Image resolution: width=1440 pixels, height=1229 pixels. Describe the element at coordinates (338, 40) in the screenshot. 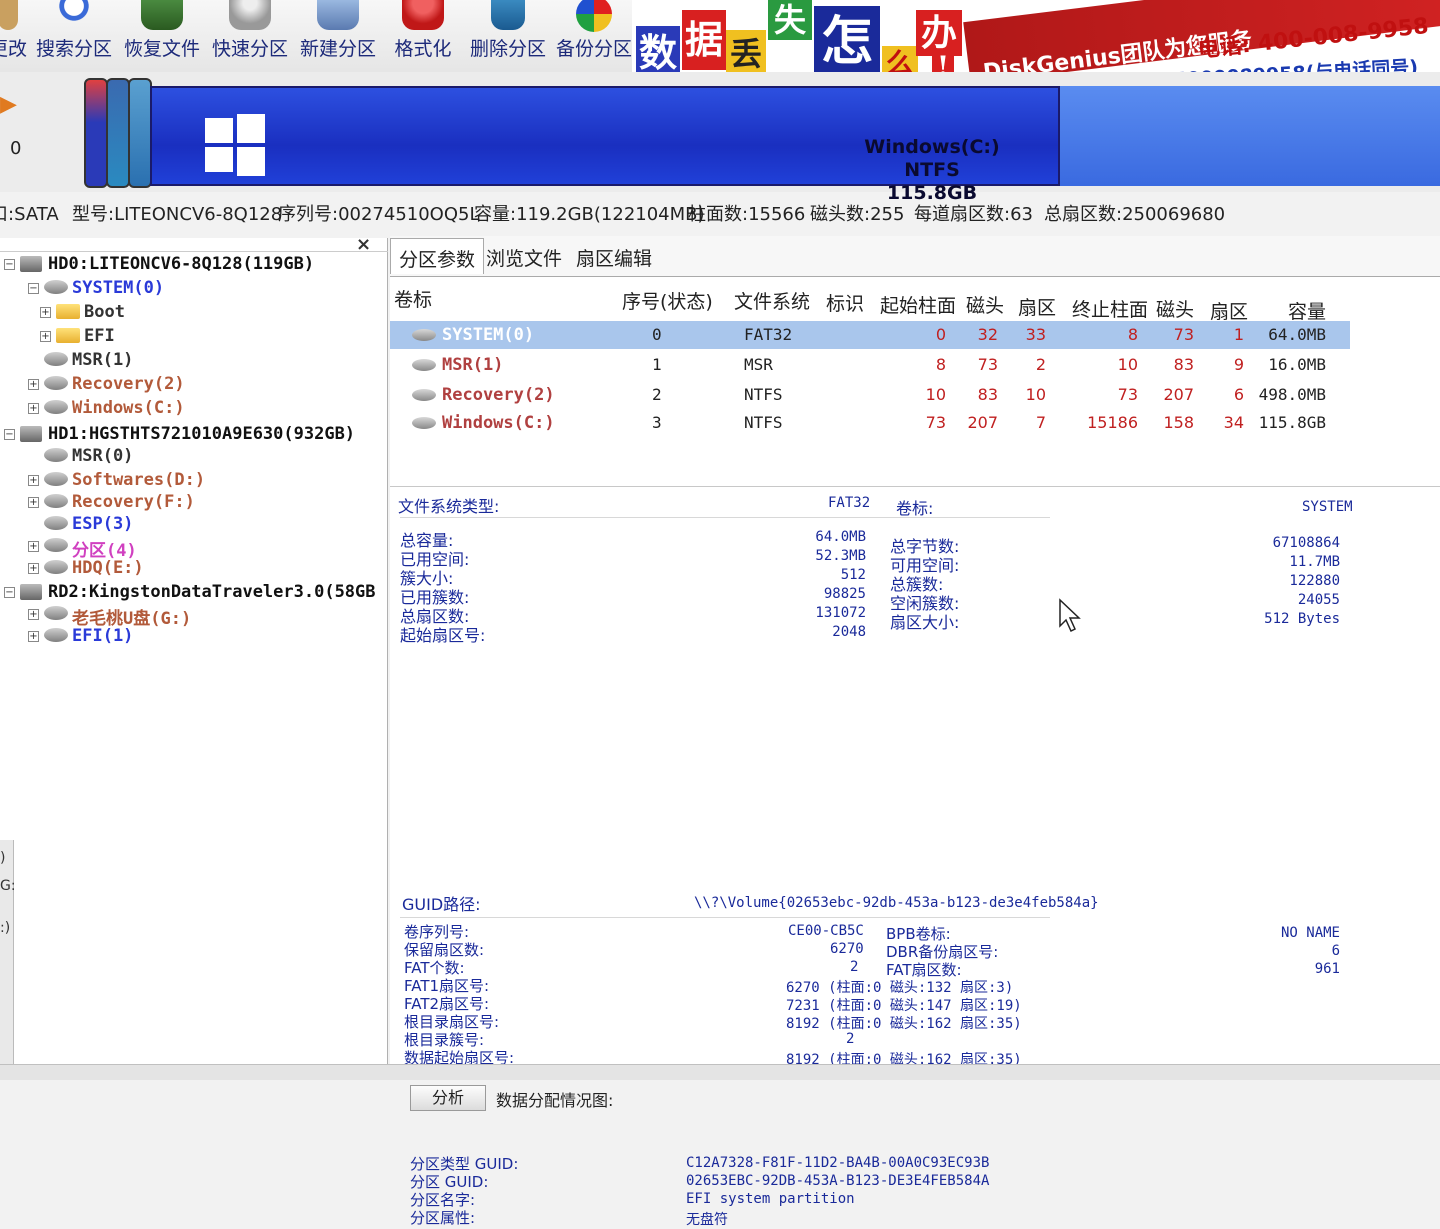

I see `new-partition-button: 新建分区` at that location.